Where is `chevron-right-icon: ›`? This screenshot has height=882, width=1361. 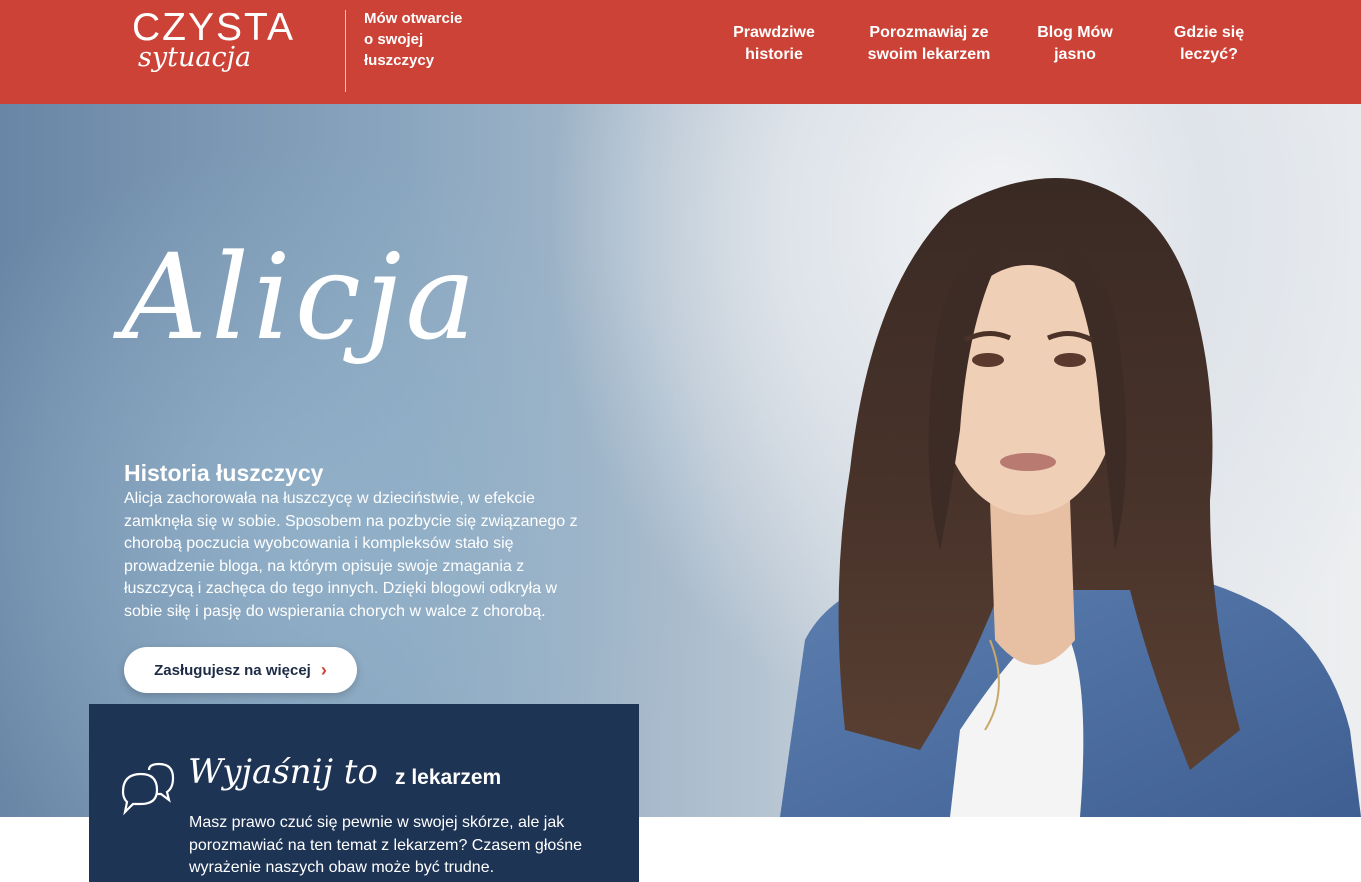
chevron-right-icon: › is located at coordinates (323, 670).